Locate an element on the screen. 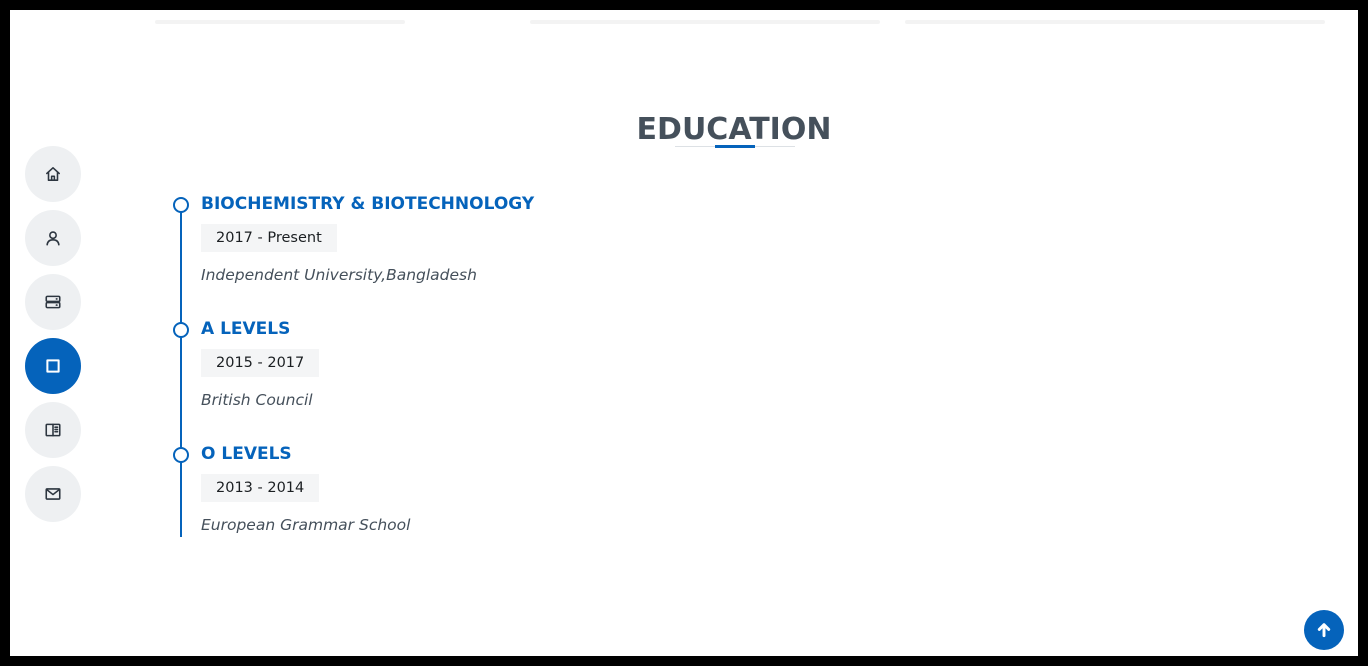  envelope-icon is located at coordinates (53, 494).